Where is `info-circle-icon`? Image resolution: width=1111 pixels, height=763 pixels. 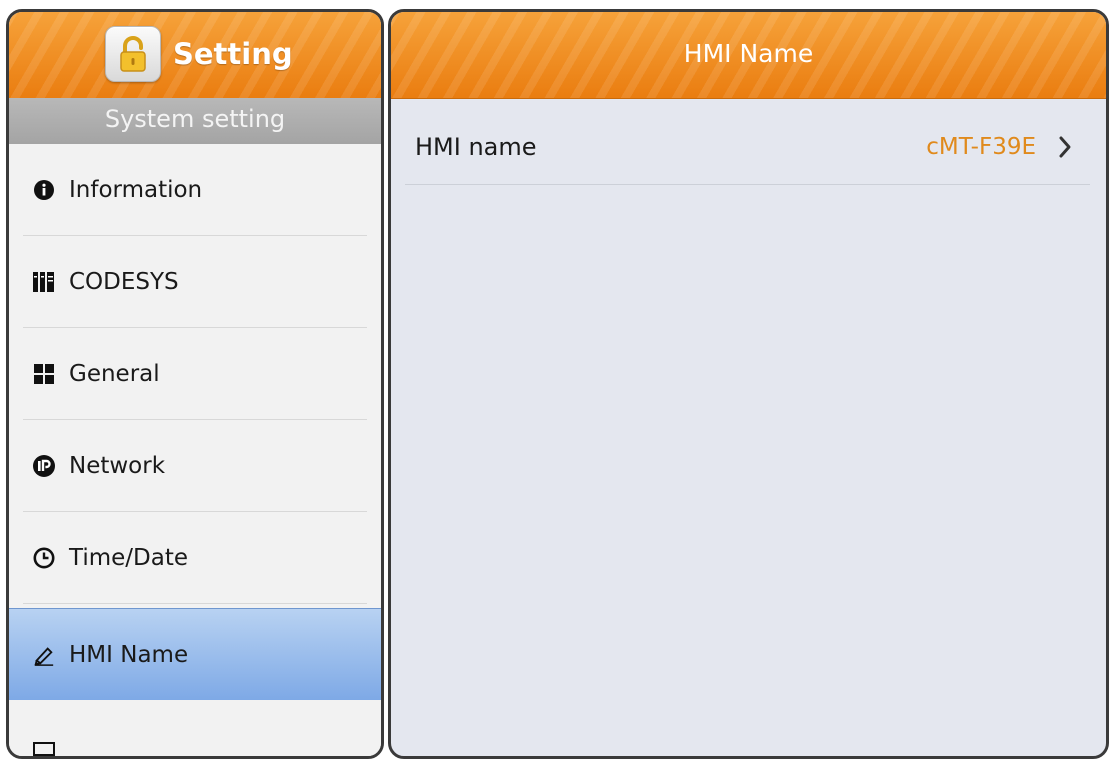
info-circle-icon is located at coordinates (44, 190).